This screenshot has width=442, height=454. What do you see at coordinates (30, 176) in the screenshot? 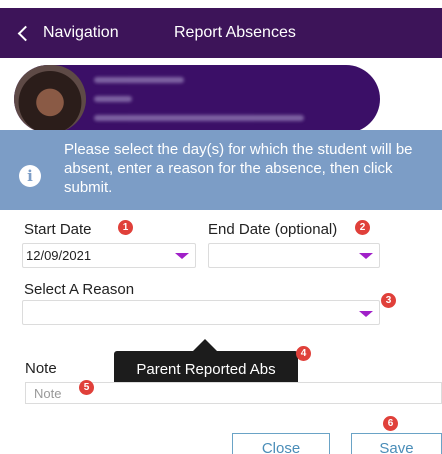
I see `info-icon: i` at bounding box center [30, 176].